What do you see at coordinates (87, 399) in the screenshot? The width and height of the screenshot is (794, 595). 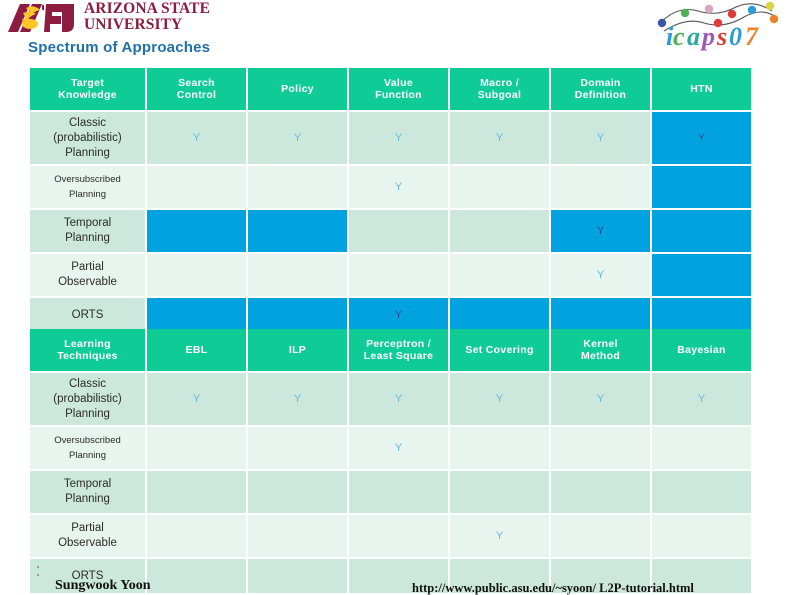 I see `row-label-classic-probabilistic-planning: Classic (probabilistic) Planning` at bounding box center [87, 399].